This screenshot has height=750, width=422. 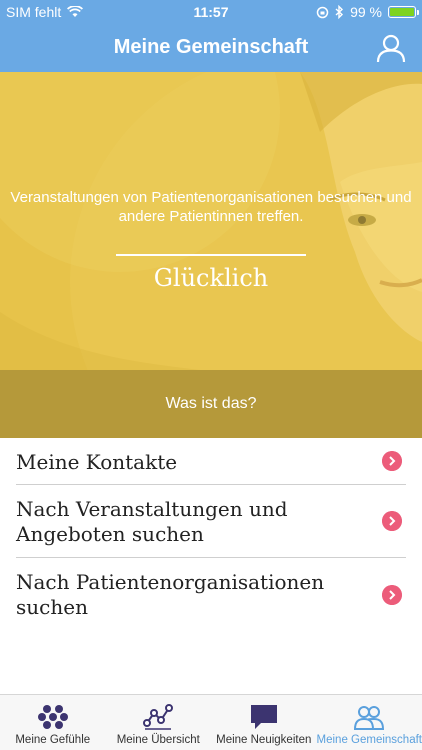 What do you see at coordinates (339, 12) in the screenshot?
I see `bluetooth-icon` at bounding box center [339, 12].